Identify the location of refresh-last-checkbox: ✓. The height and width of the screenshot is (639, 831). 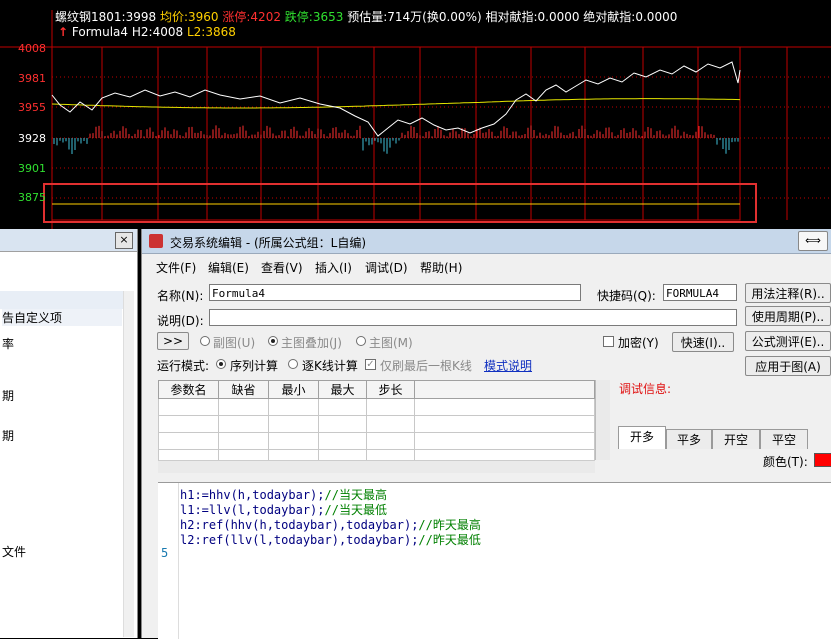
(370, 364).